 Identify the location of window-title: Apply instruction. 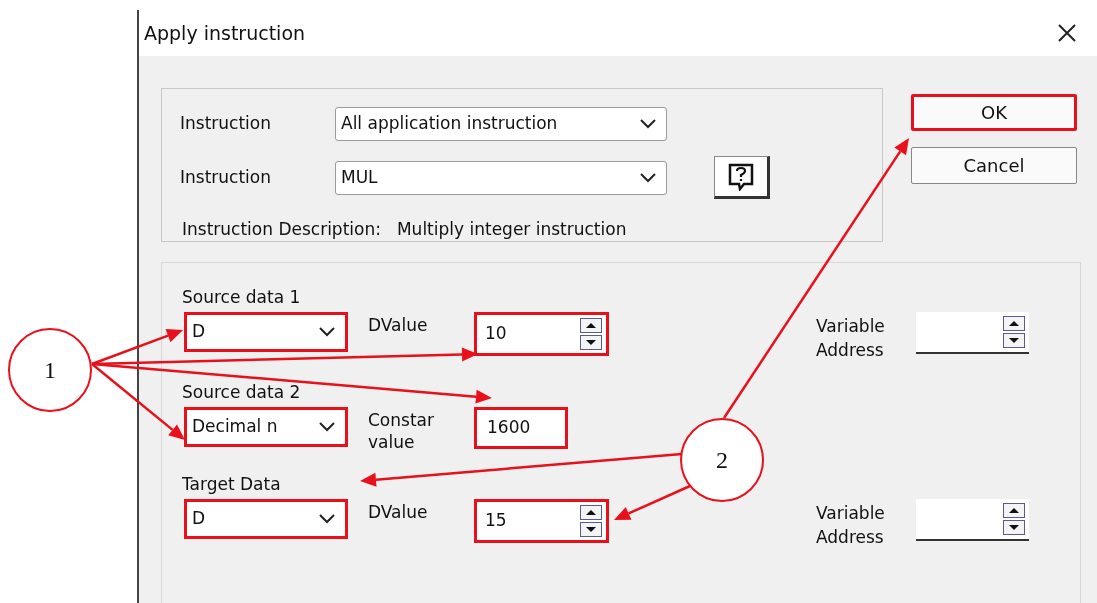
(225, 33).